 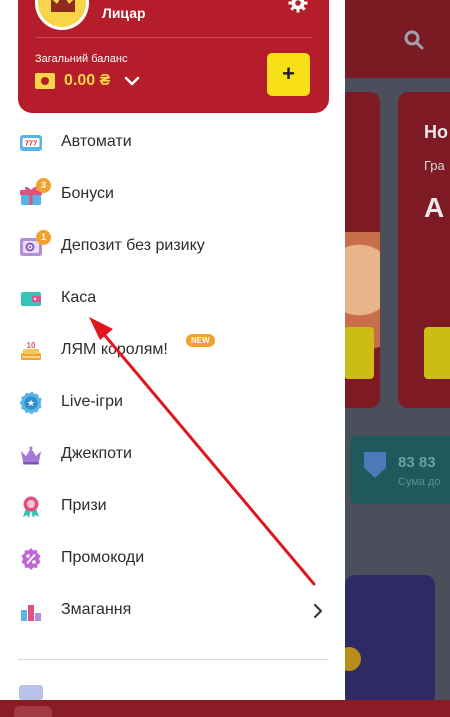 I want to click on new-badge: NEW, so click(x=200, y=340).